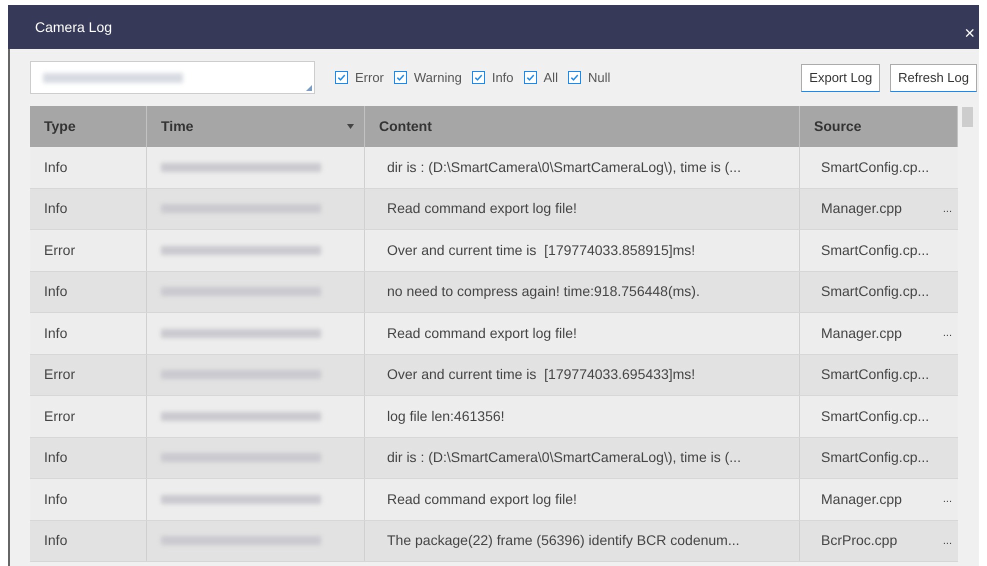 The image size is (987, 566). What do you see at coordinates (551, 77) in the screenshot?
I see `filter-label: All` at bounding box center [551, 77].